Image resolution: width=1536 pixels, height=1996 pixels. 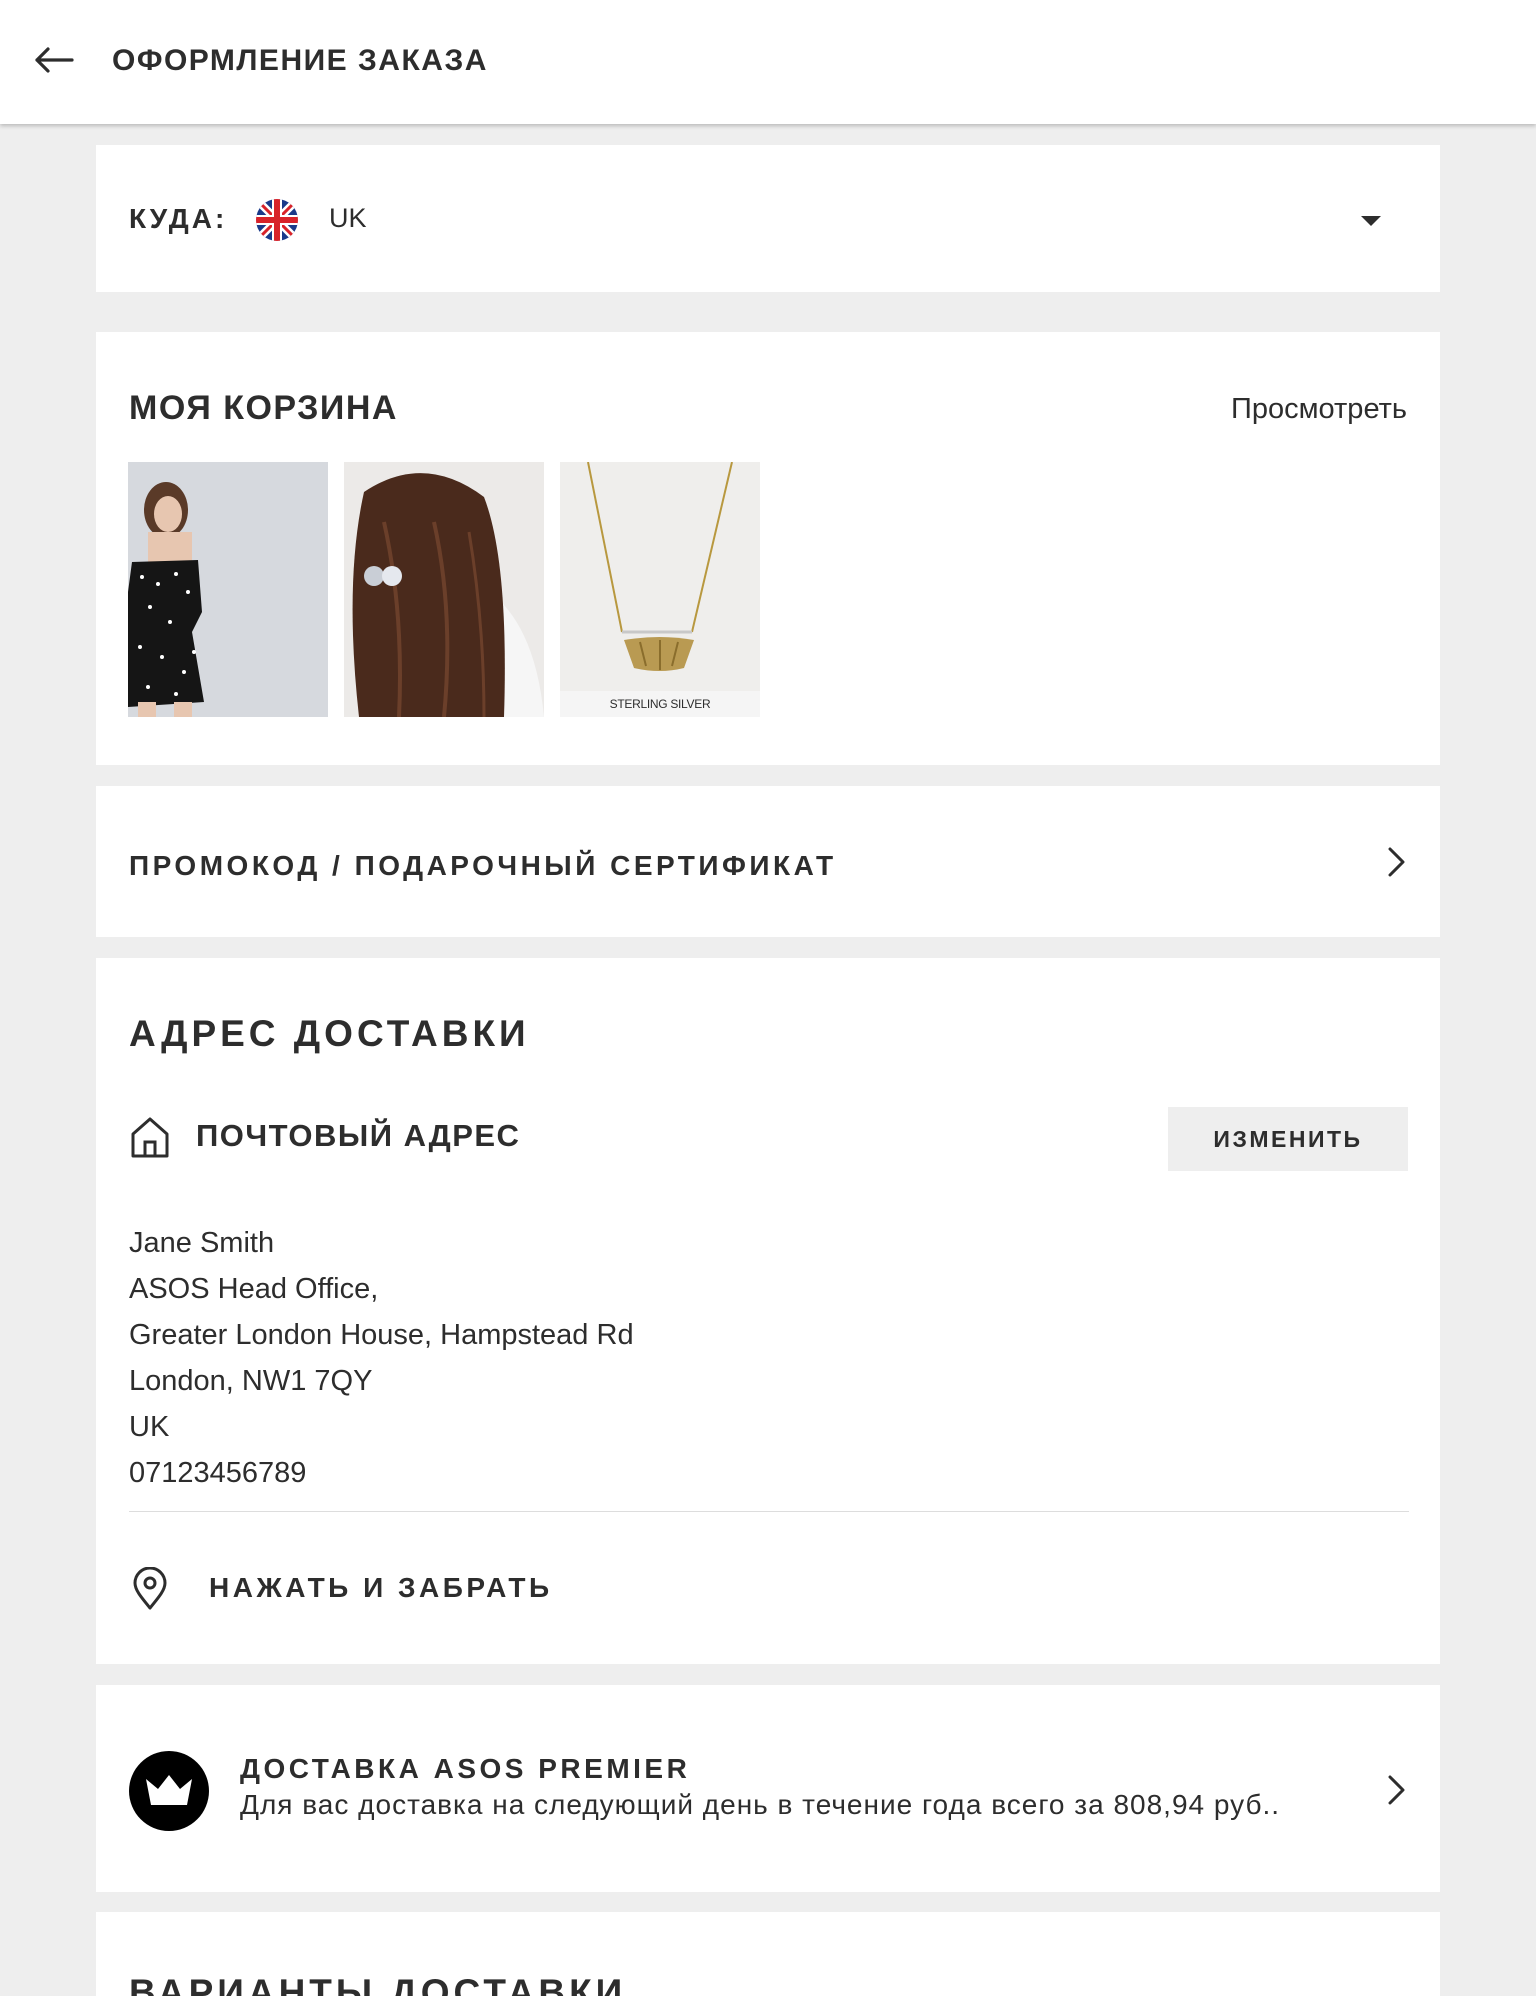 What do you see at coordinates (178, 218) in the screenshot?
I see `destination-label: КУДА:` at bounding box center [178, 218].